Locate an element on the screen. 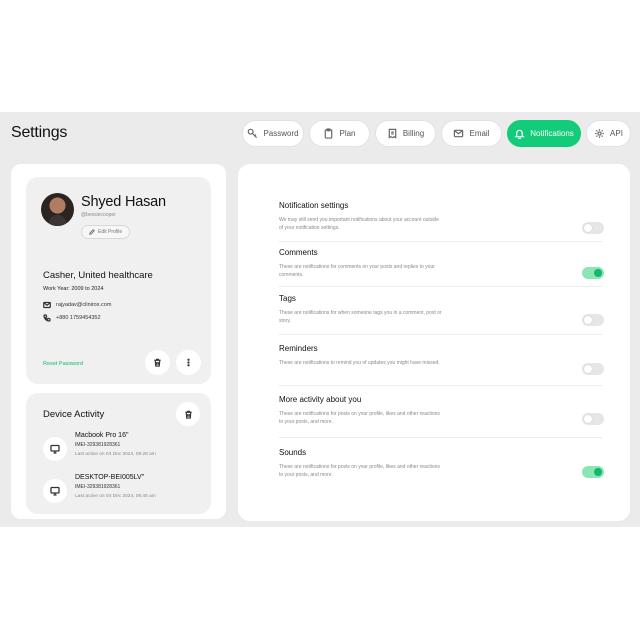 The width and height of the screenshot is (640, 640). clear-devices-button is located at coordinates (188, 414).